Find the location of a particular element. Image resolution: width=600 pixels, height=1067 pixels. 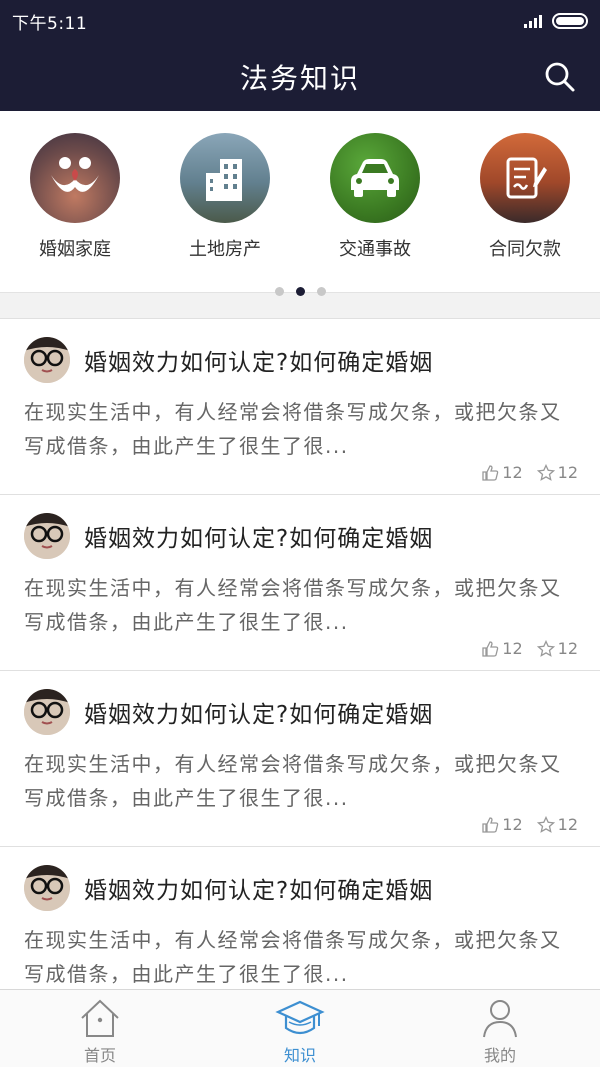

category-label: 交通事故 is located at coordinates (375, 249).